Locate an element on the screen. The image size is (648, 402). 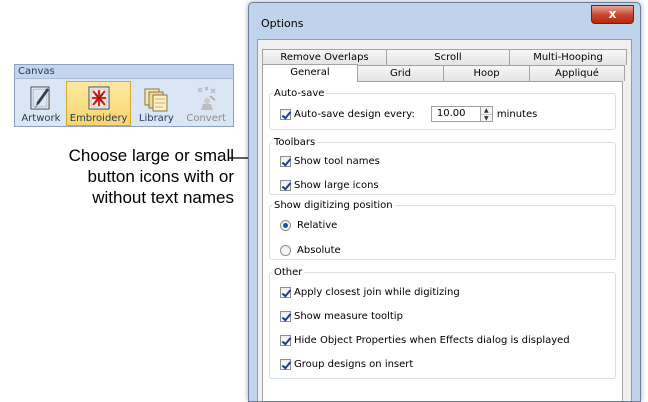
group-designs-label: Group designs on insert is located at coordinates (354, 364).